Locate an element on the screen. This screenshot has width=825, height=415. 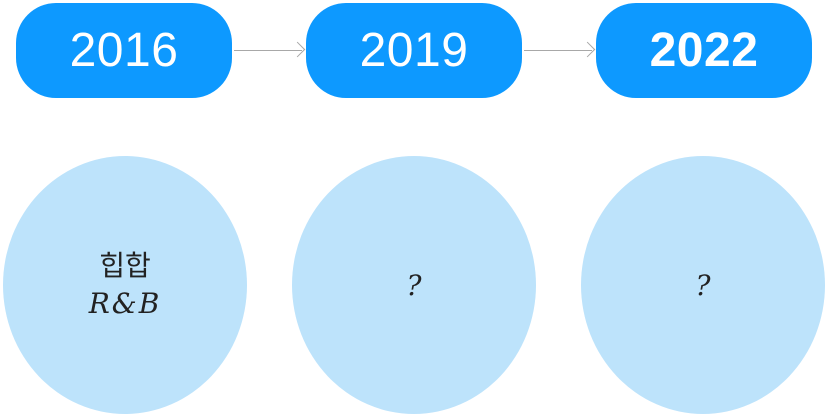
year-label: 2019 is located at coordinates (414, 50).